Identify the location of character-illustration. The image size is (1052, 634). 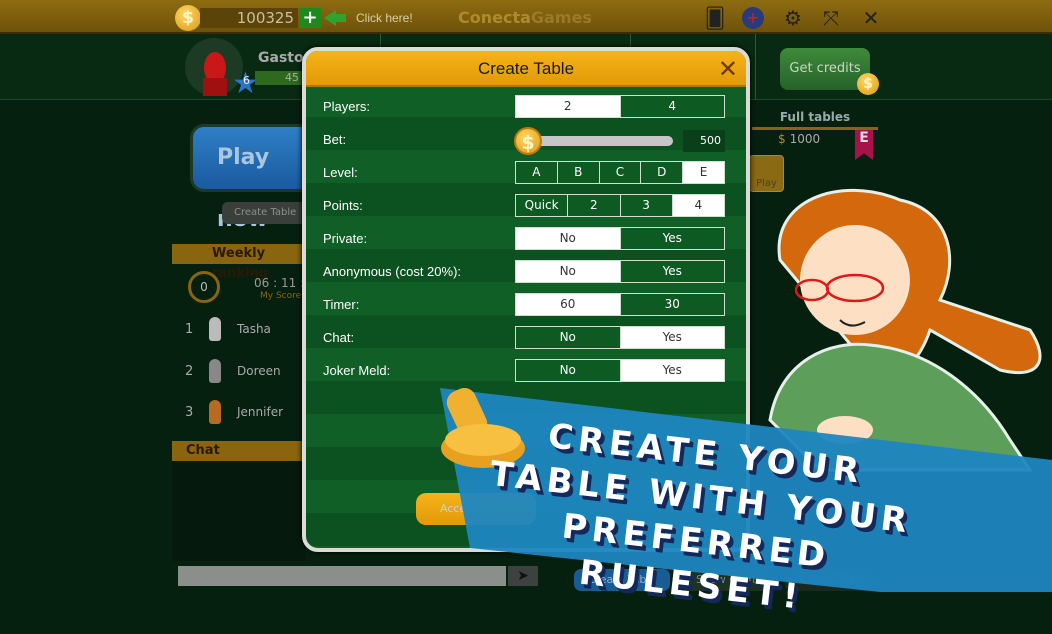
(905, 330).